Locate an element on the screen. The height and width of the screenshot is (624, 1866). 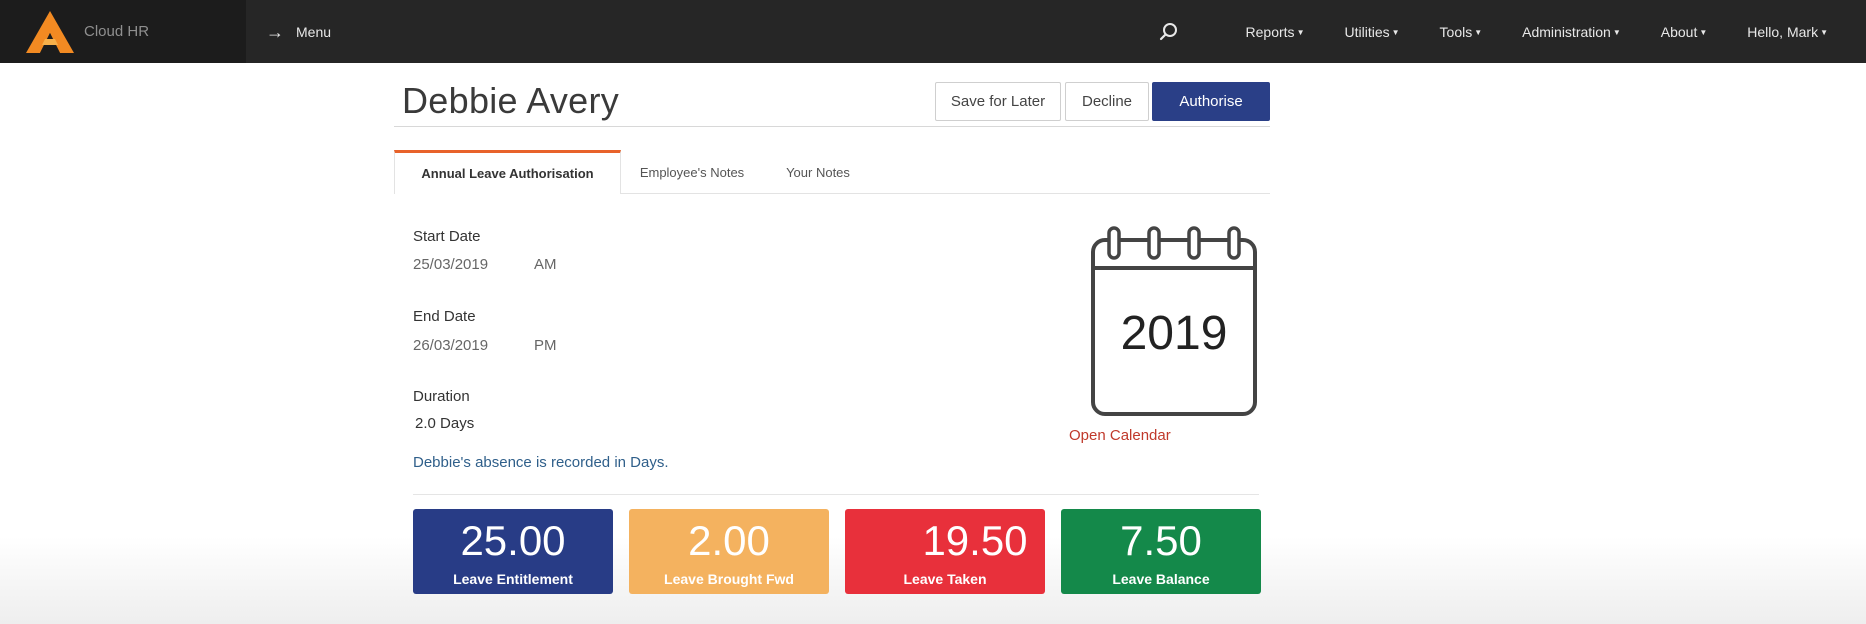
duration-label: Duration is located at coordinates (441, 396).